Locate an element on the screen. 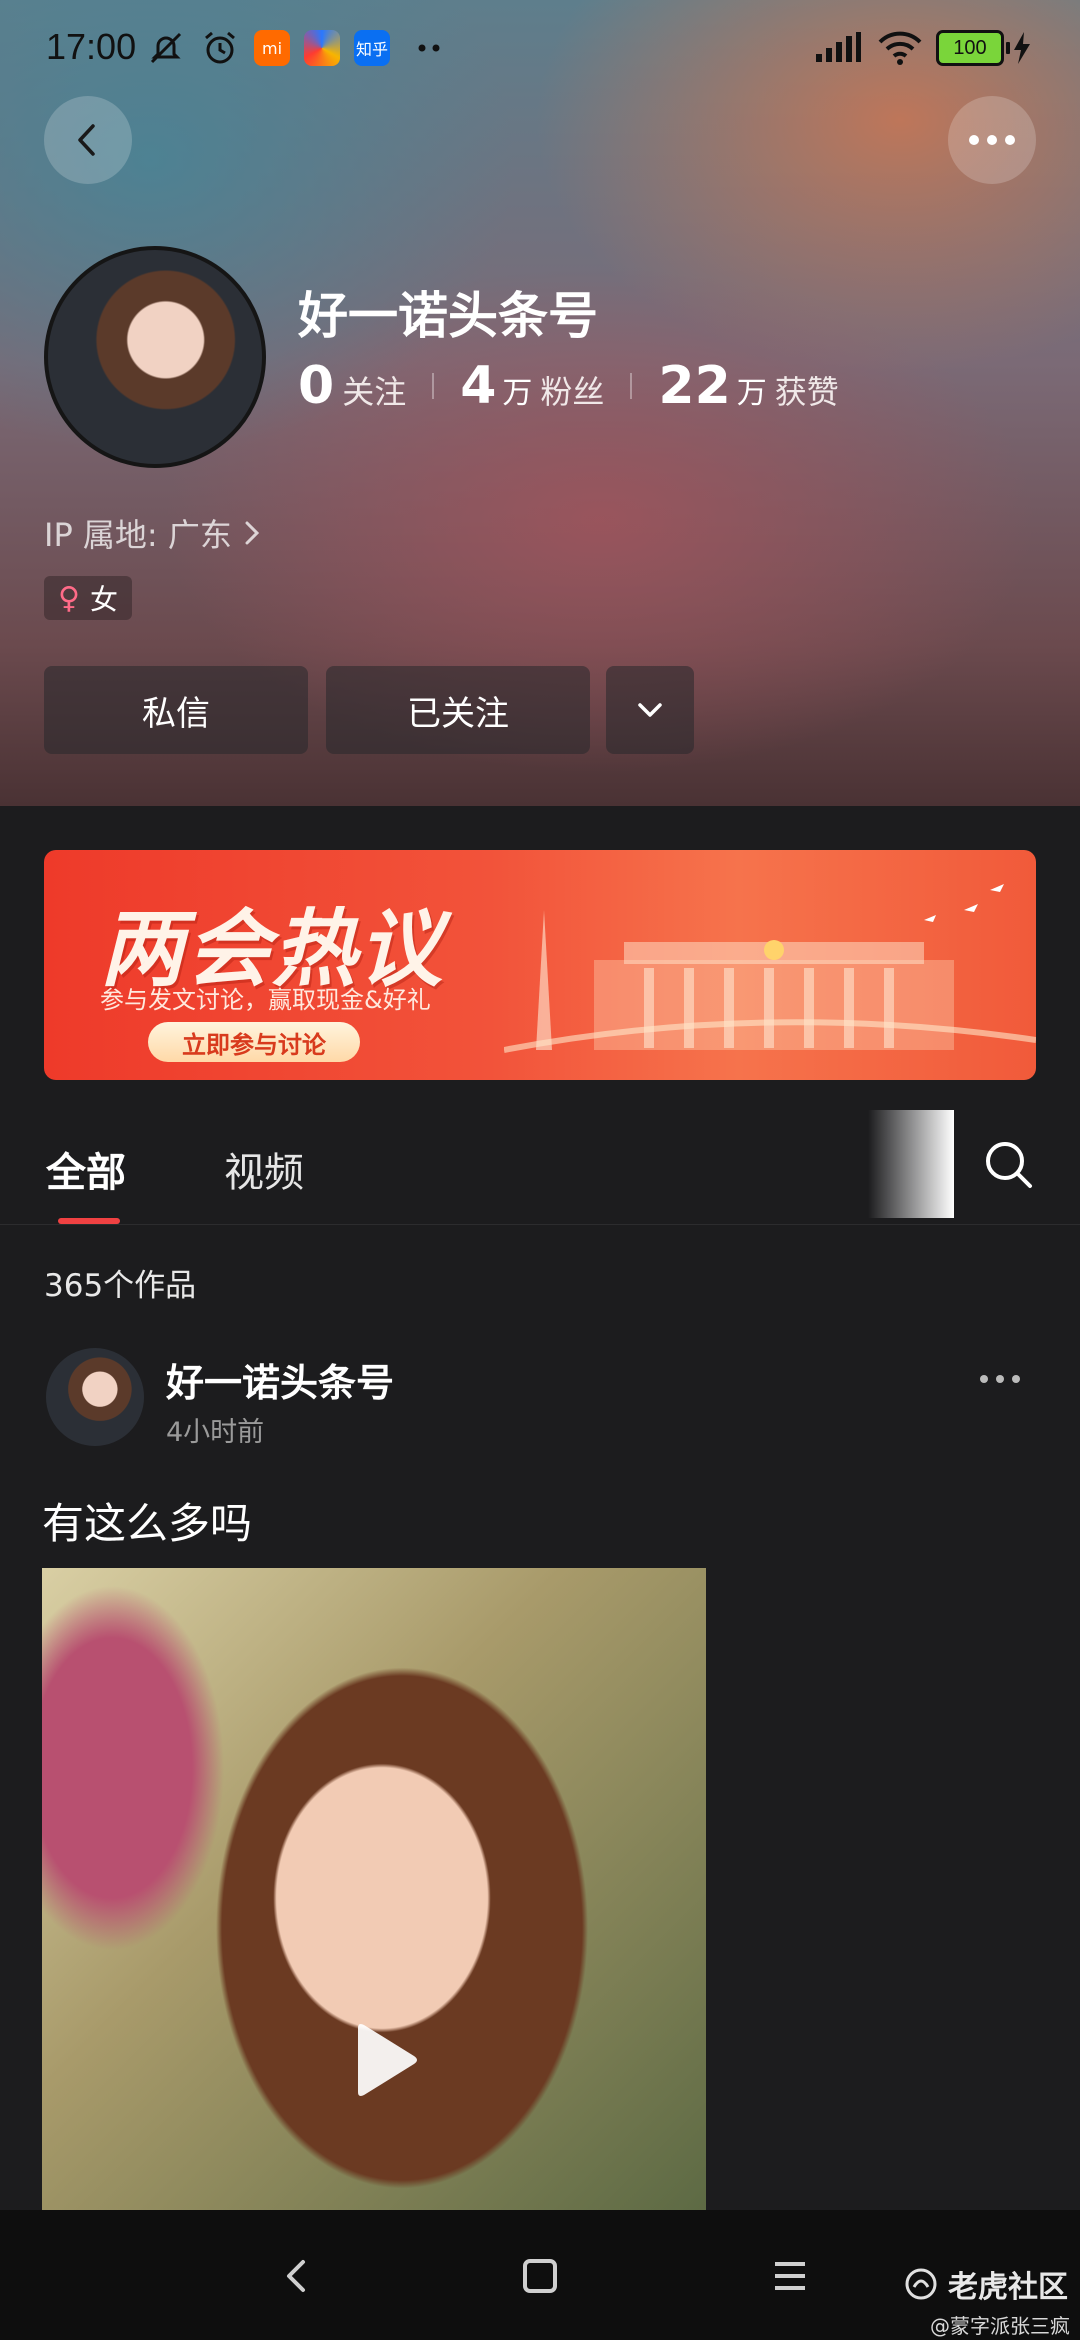  system-nav-bar: 老虎社区 @蒙字派张三疯 is located at coordinates (540, 2275).